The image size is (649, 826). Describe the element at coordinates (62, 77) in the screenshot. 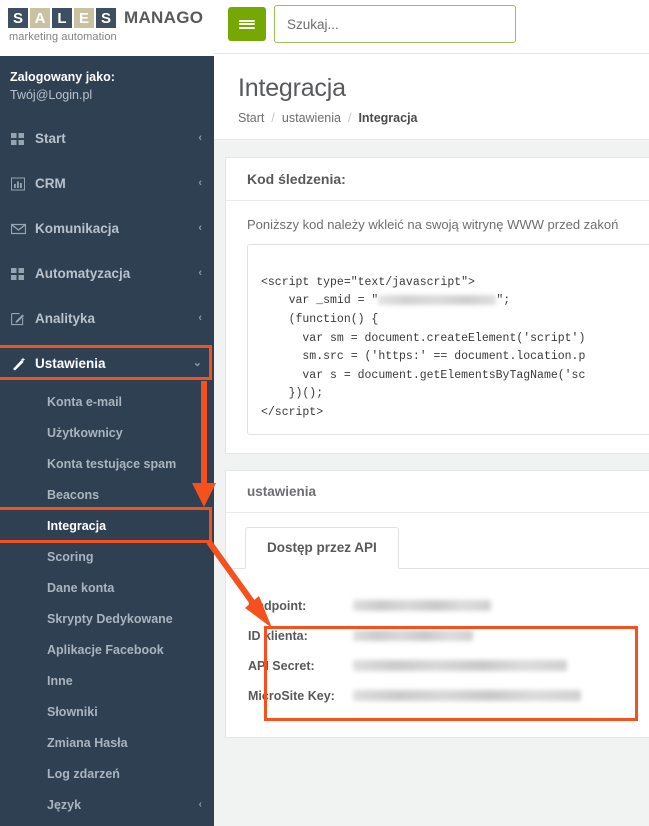

I see `logged-in-label: Zalogowany jako:` at that location.